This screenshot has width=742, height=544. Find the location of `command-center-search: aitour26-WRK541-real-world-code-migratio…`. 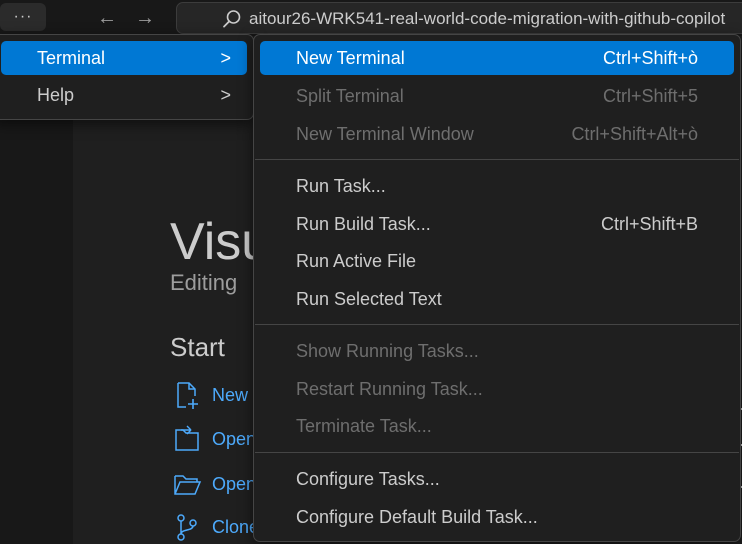

command-center-search: aitour26-WRK541-real-world-code-migratio… is located at coordinates (459, 18).